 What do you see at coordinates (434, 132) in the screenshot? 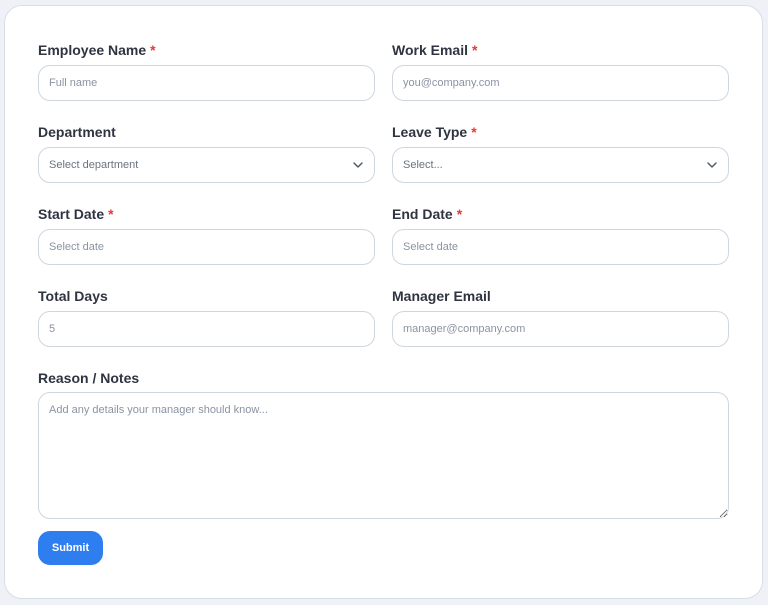
I see `leave-type-label: Leave Type *` at bounding box center [434, 132].